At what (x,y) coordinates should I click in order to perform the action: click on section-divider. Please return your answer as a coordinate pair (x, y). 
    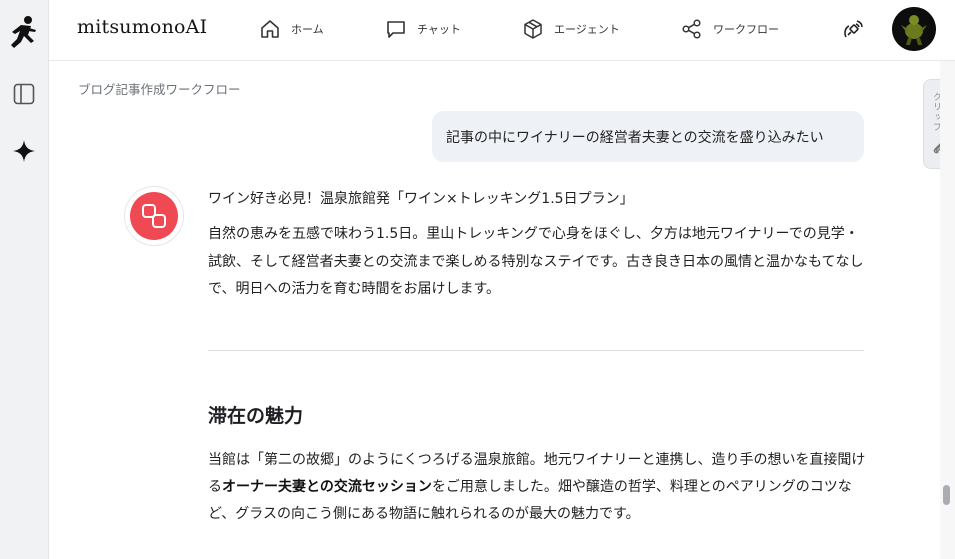
    Looking at the image, I should click on (536, 350).